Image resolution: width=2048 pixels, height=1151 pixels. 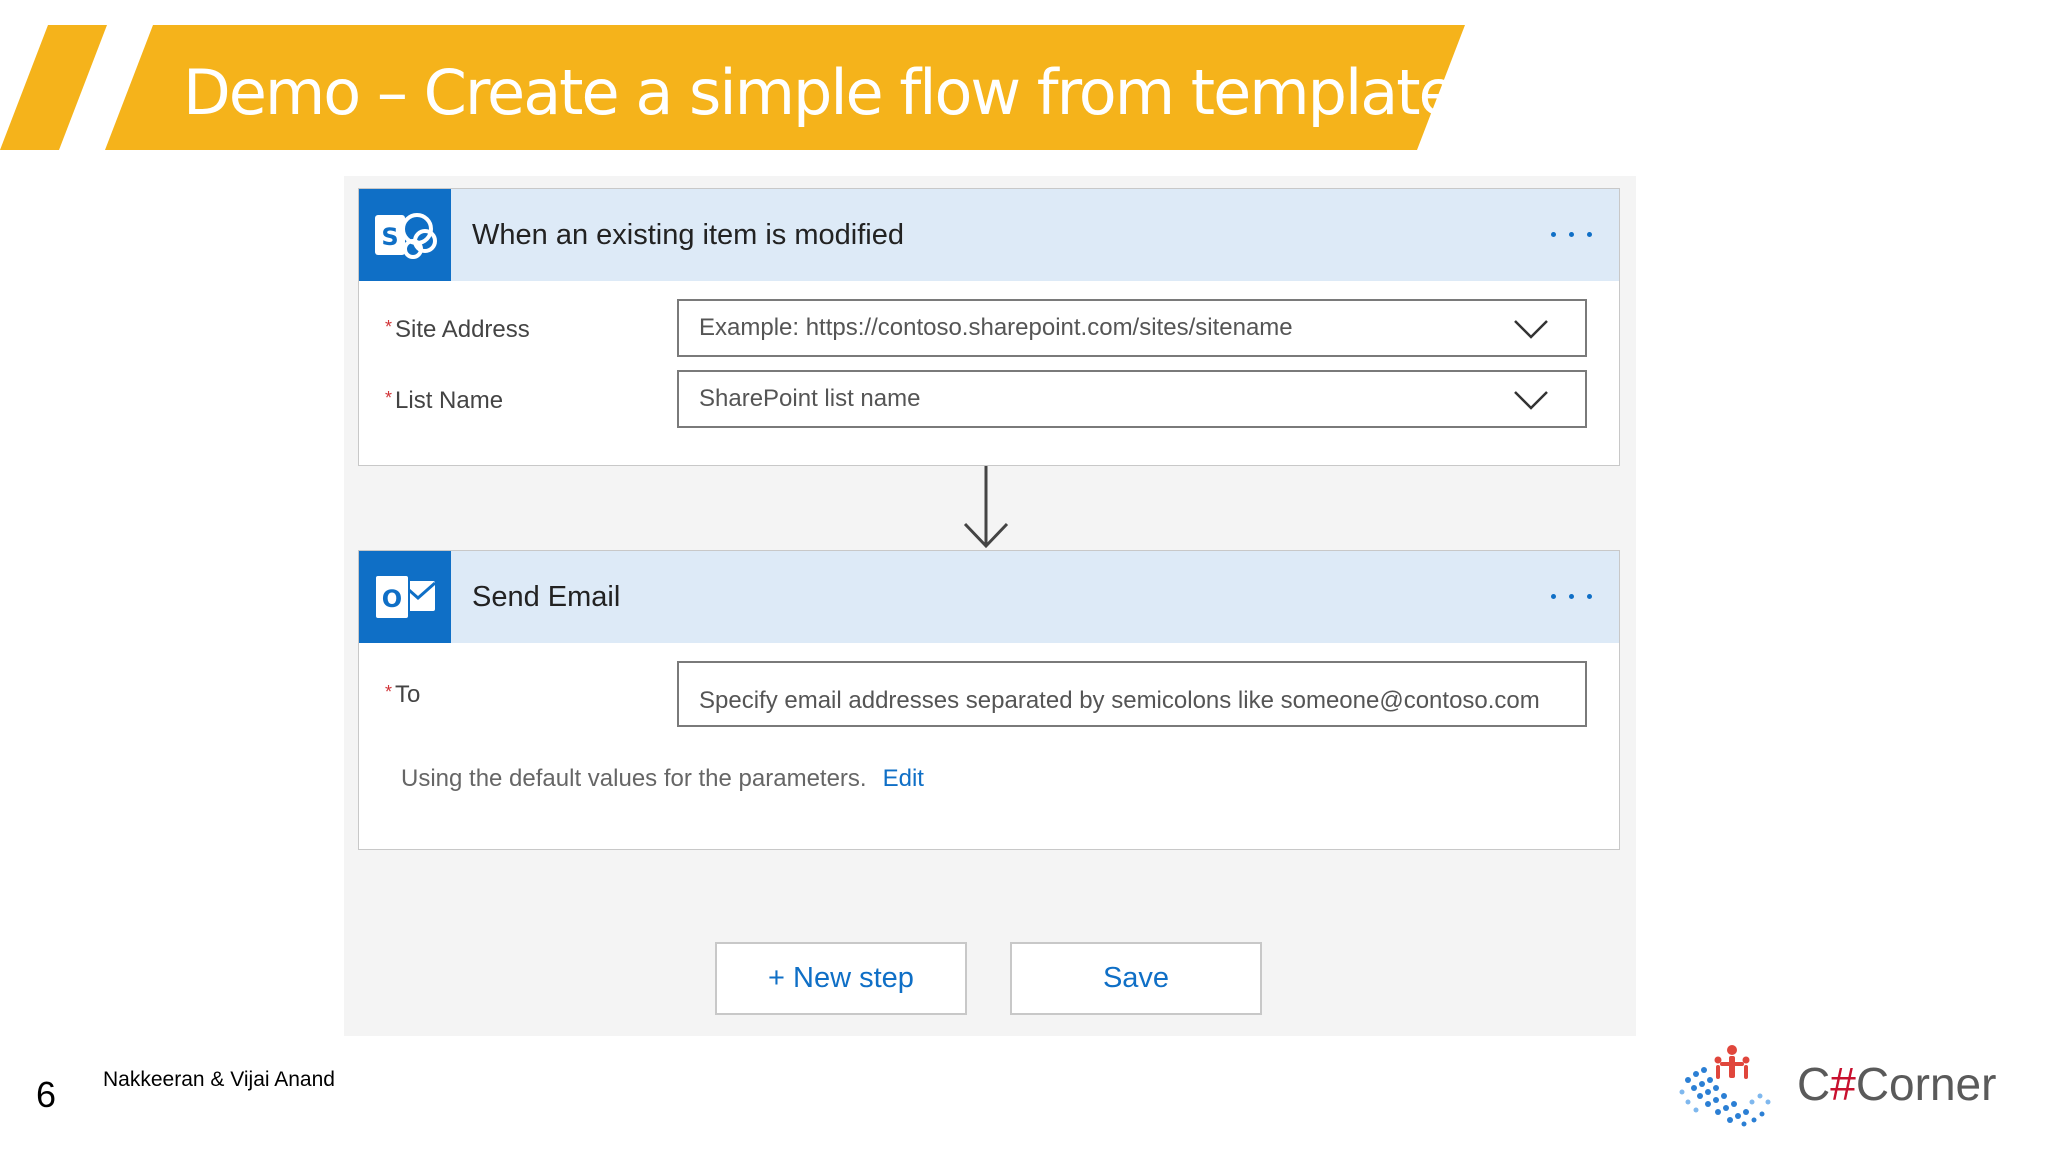 What do you see at coordinates (457, 329) in the screenshot?
I see `site-address-label: * Site Address` at bounding box center [457, 329].